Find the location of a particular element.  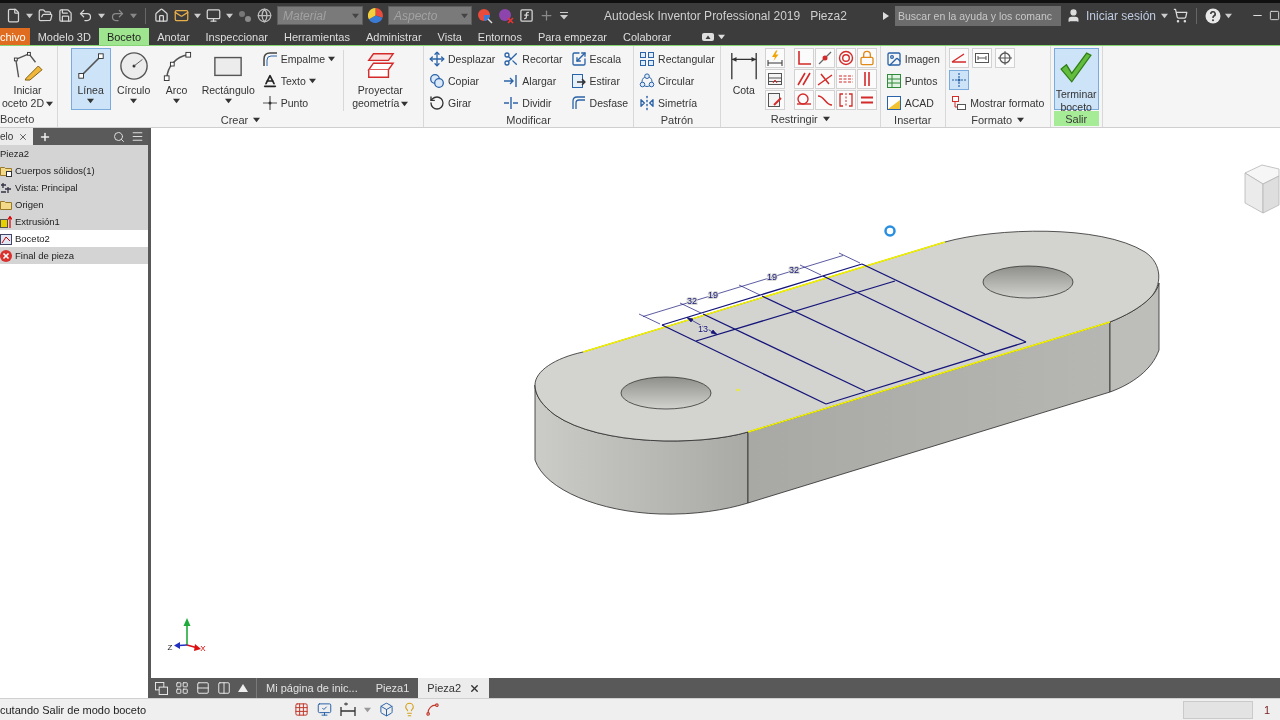

copy-button: Copiar is located at coordinates (462, 80).